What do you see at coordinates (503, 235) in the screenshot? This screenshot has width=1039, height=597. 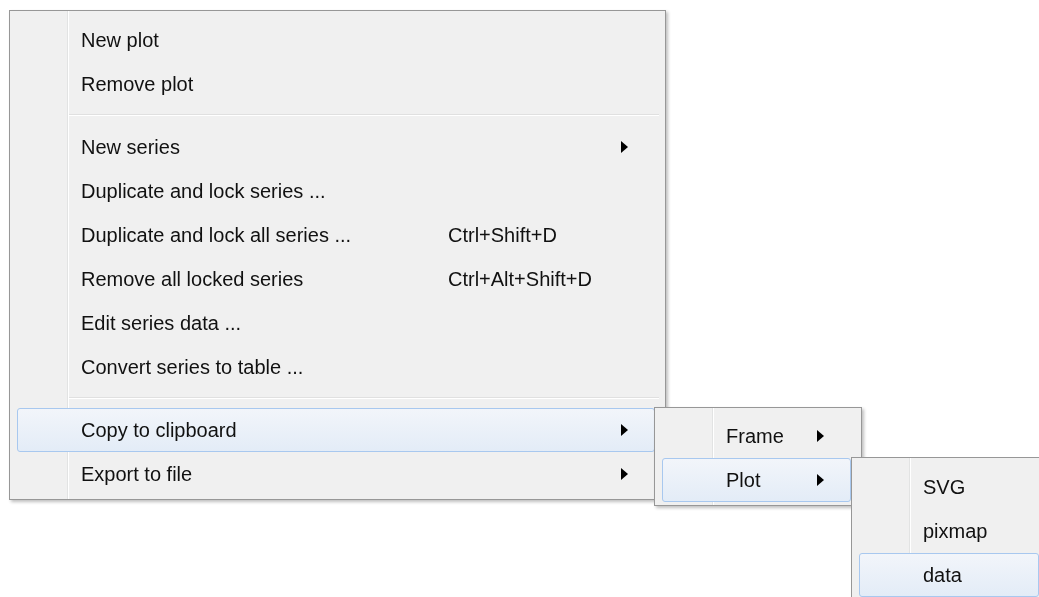 I see `shortcut-label: Ctrl+Shift+D` at bounding box center [503, 235].